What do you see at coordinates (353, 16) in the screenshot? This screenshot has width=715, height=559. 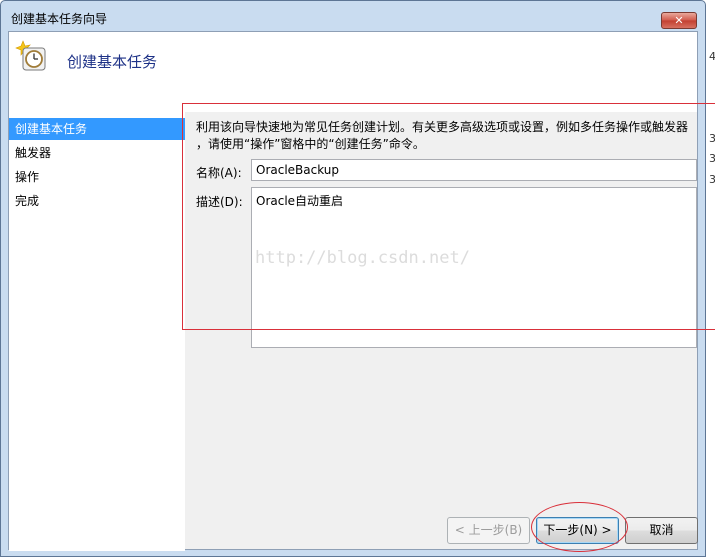 I see `title-bar: 创建基本任务向导 ✕` at bounding box center [353, 16].